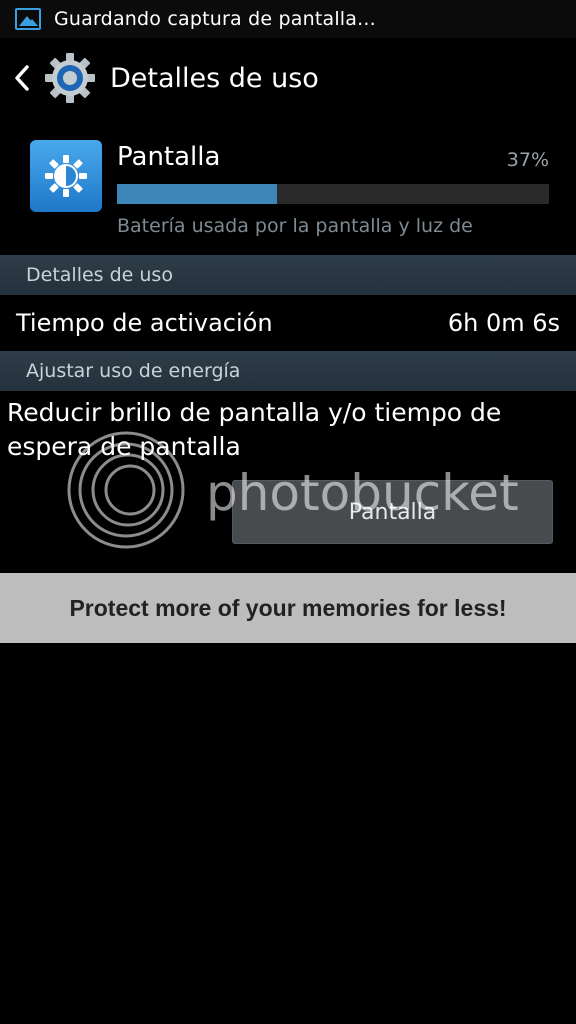 Image resolution: width=576 pixels, height=1024 pixels. What do you see at coordinates (295, 226) in the screenshot?
I see `usage-description: Batería usada por la pantalla y luz de` at bounding box center [295, 226].